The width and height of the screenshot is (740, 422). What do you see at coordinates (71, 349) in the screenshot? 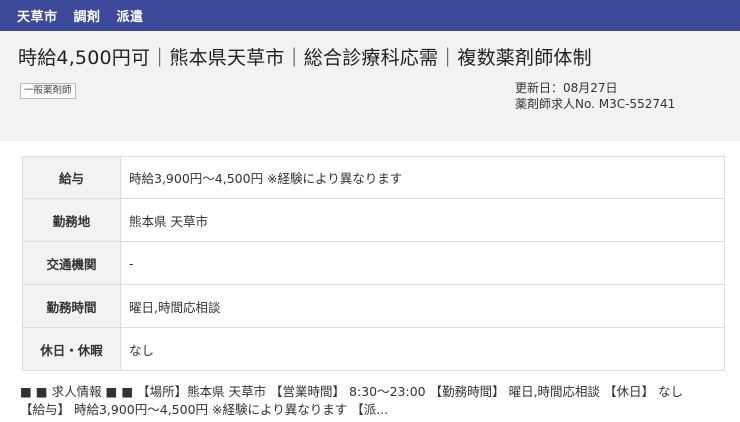
I see `row-label-holidays: 休日・休暇` at bounding box center [71, 349].